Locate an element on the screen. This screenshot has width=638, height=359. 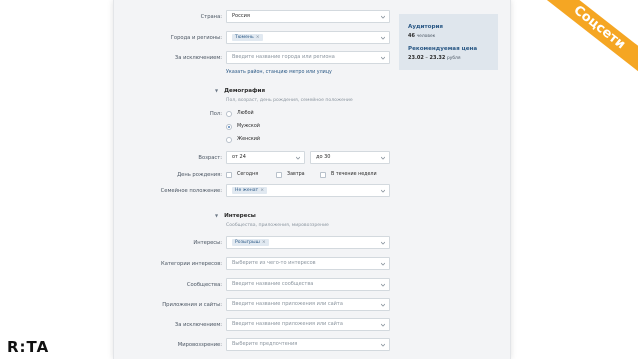
communities-input: Введите название сообщества is located at coordinates (308, 284).